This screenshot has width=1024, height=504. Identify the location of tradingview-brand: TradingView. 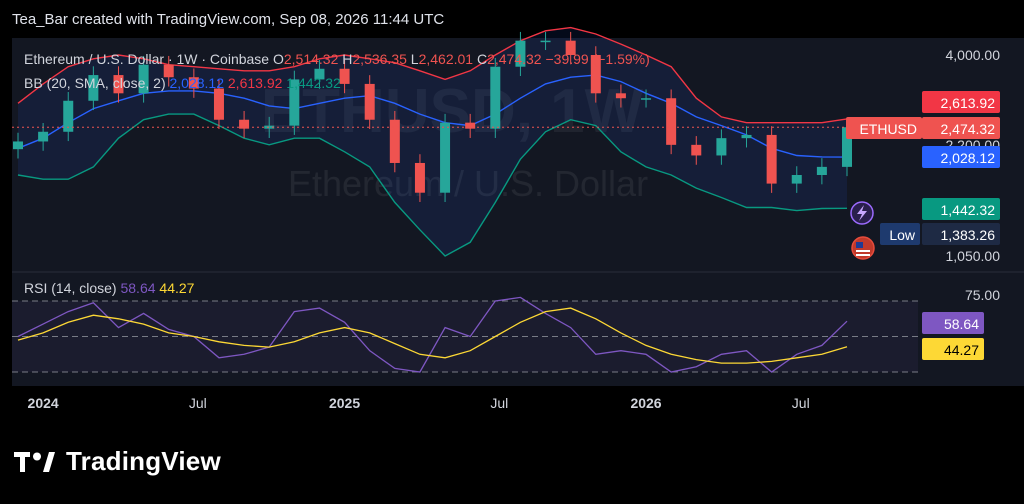
(117, 461).